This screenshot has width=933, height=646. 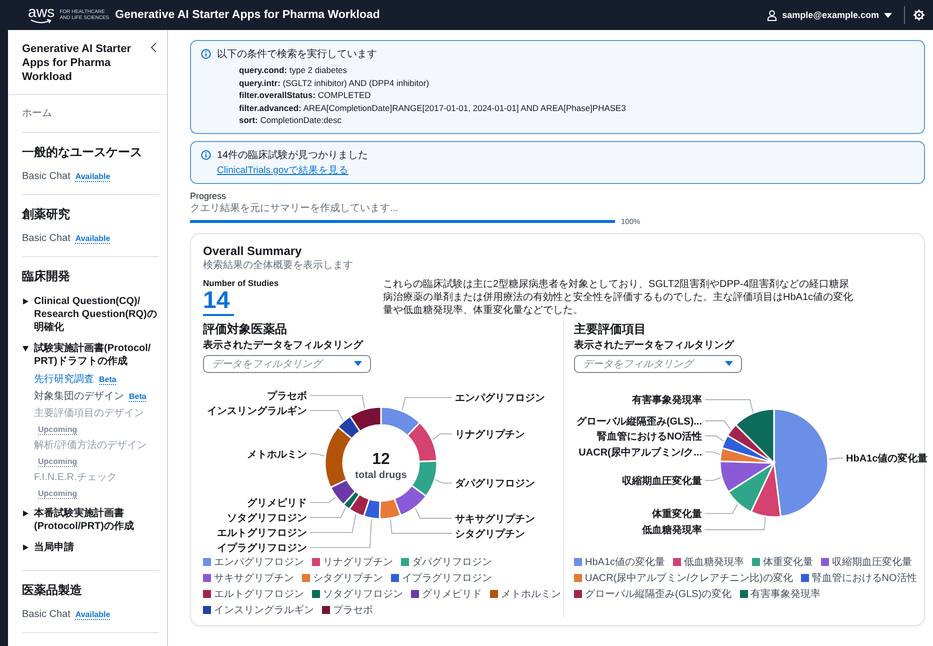 I want to click on collapse-icon, so click(x=153, y=47).